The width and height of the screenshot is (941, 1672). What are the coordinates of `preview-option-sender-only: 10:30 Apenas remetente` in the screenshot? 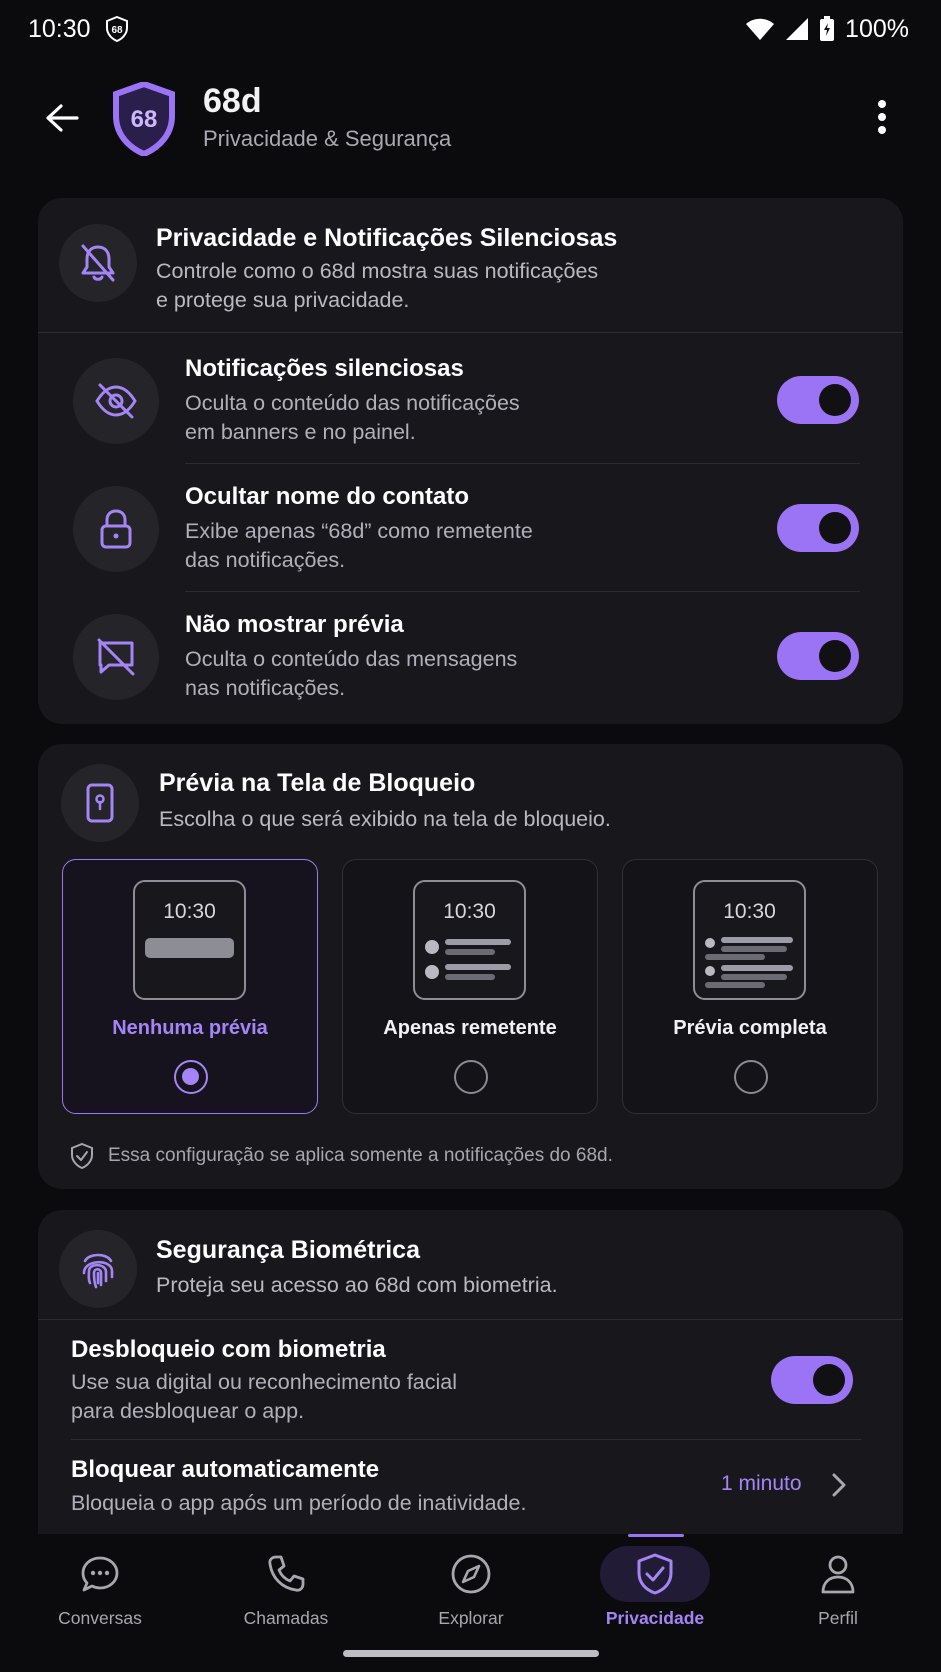 It's located at (470, 986).